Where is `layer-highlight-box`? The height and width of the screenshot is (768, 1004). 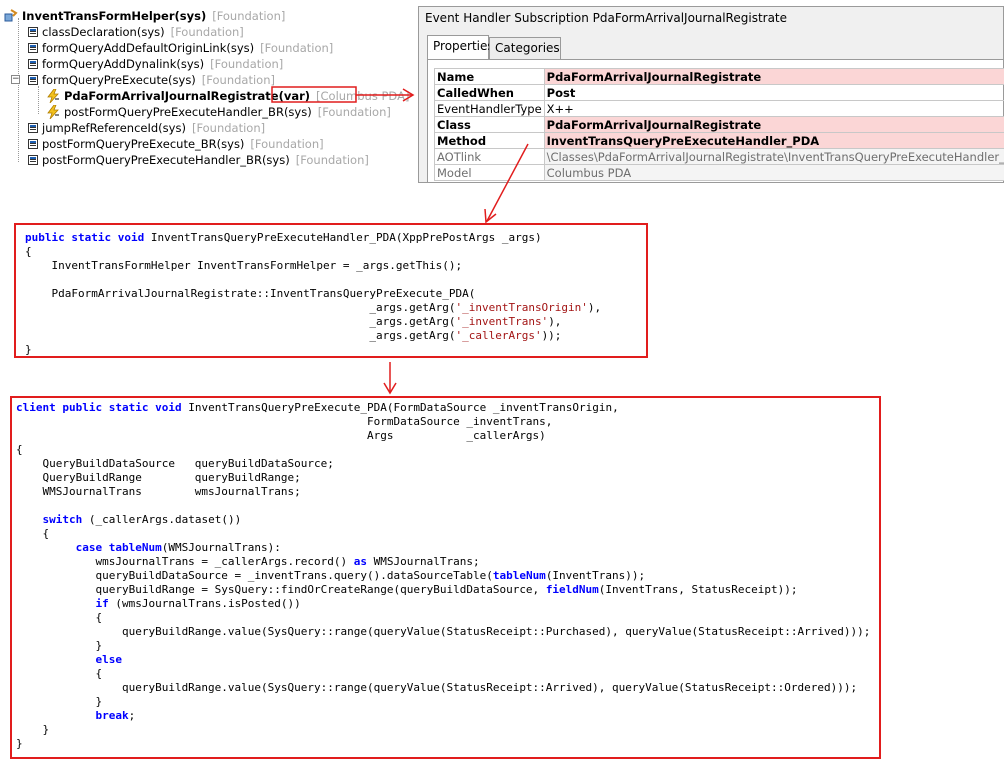 layer-highlight-box is located at coordinates (314, 94).